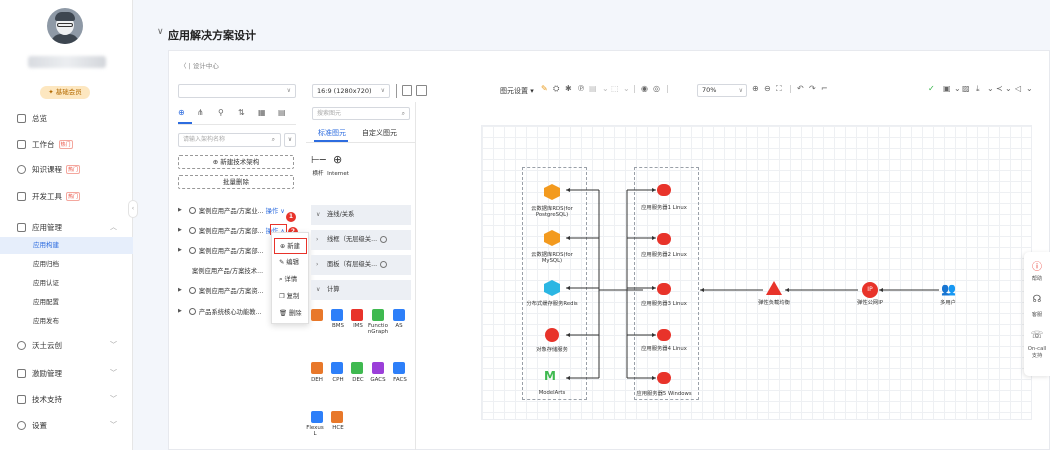  Describe the element at coordinates (1037, 278) in the screenshot. I see `help-label: 帮助` at that location.